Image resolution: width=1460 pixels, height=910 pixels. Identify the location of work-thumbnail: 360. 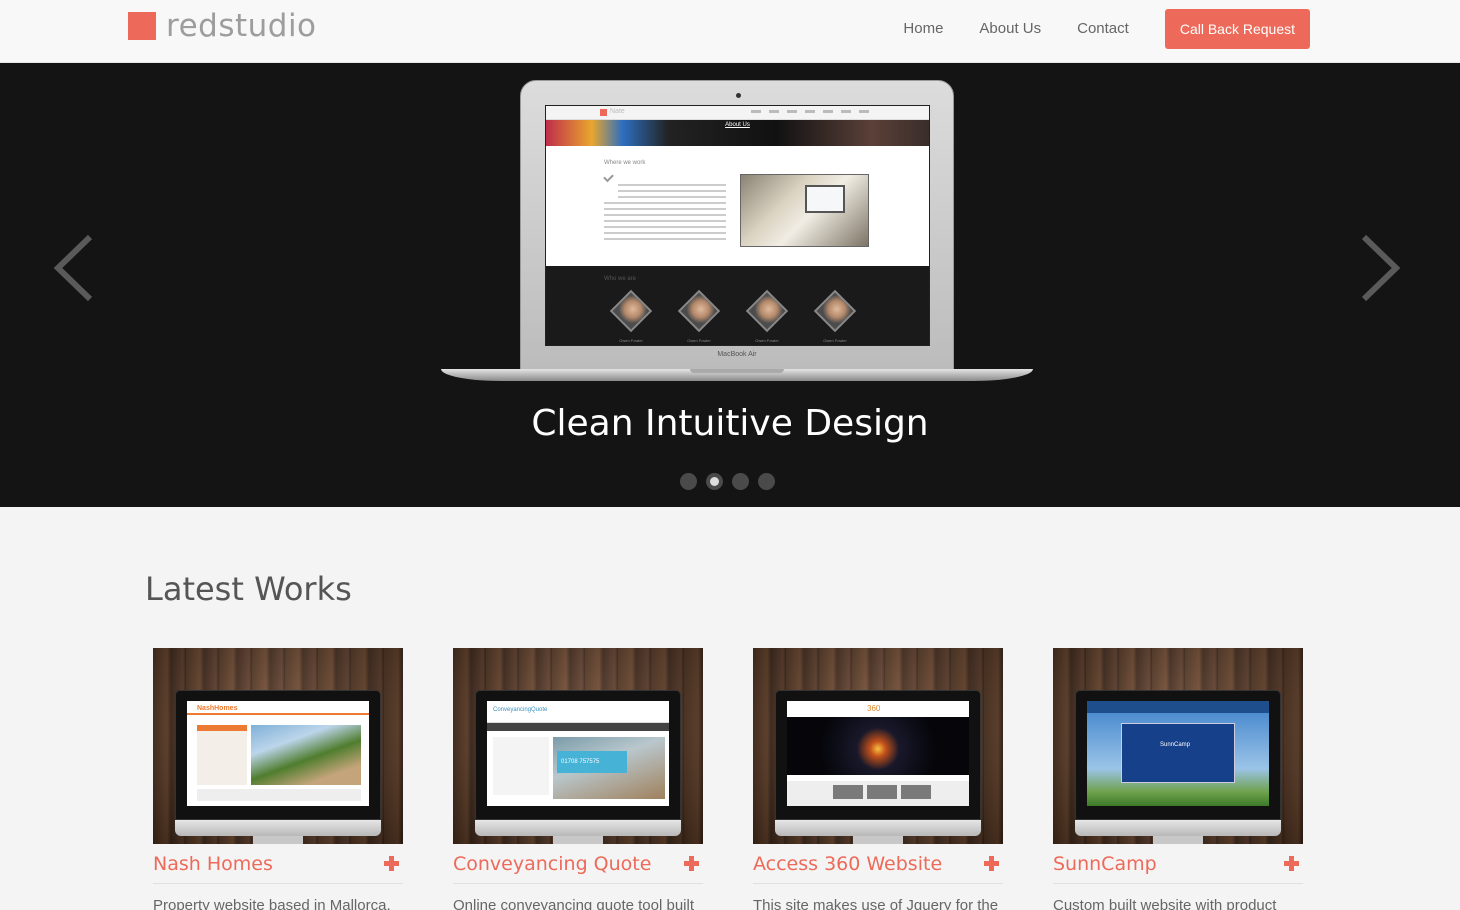
(878, 746).